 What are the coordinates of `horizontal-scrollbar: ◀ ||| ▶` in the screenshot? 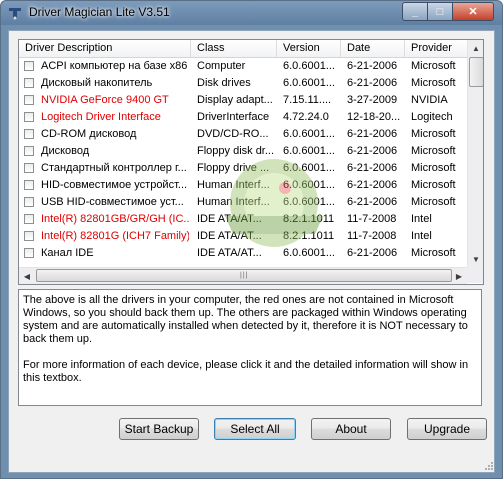 It's located at (243, 275).